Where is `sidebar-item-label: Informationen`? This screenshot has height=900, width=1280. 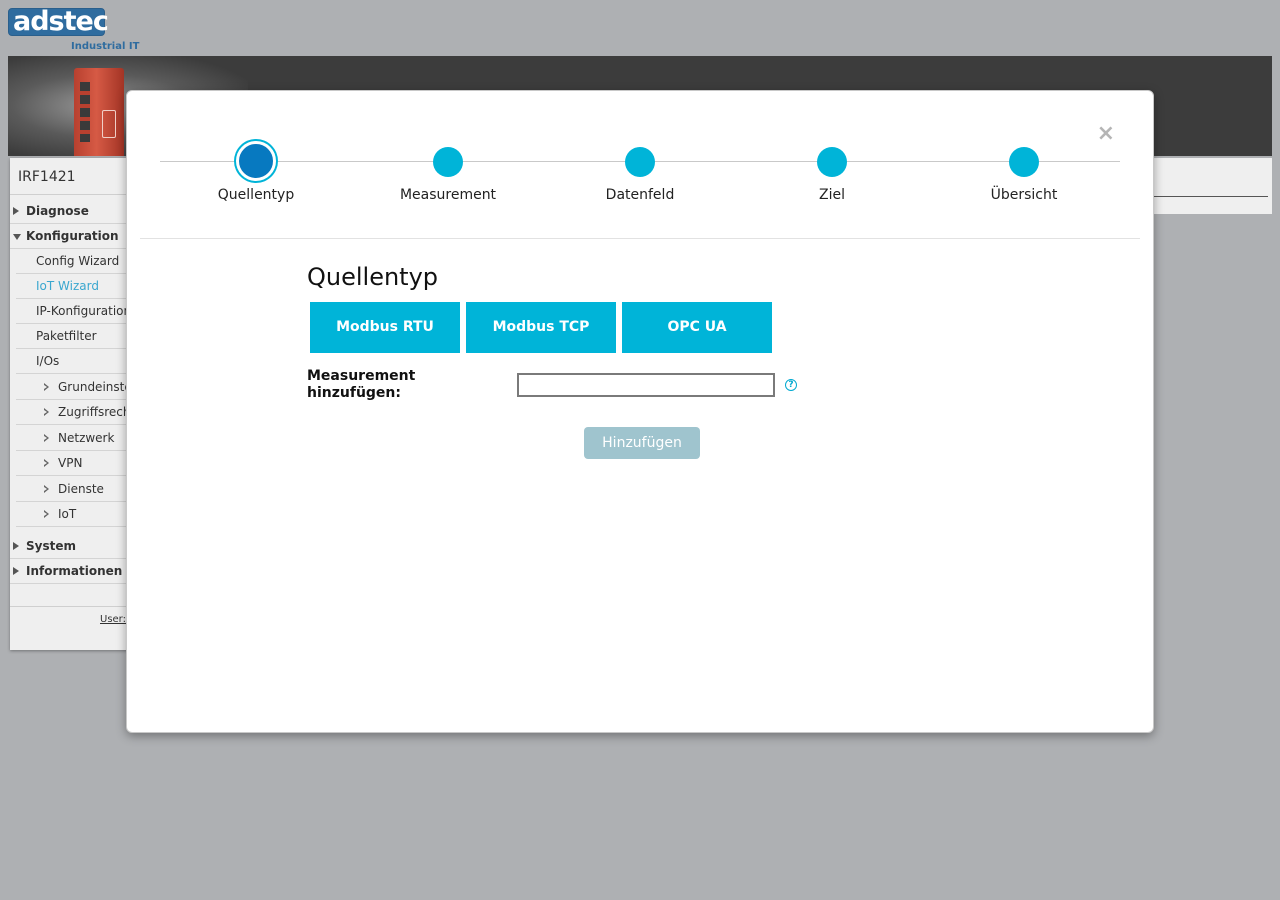 sidebar-item-label: Informationen is located at coordinates (74, 571).